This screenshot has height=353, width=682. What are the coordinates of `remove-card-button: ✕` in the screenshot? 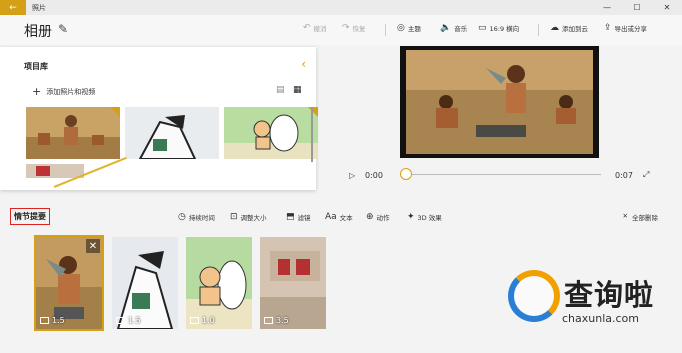 It's located at (93, 246).